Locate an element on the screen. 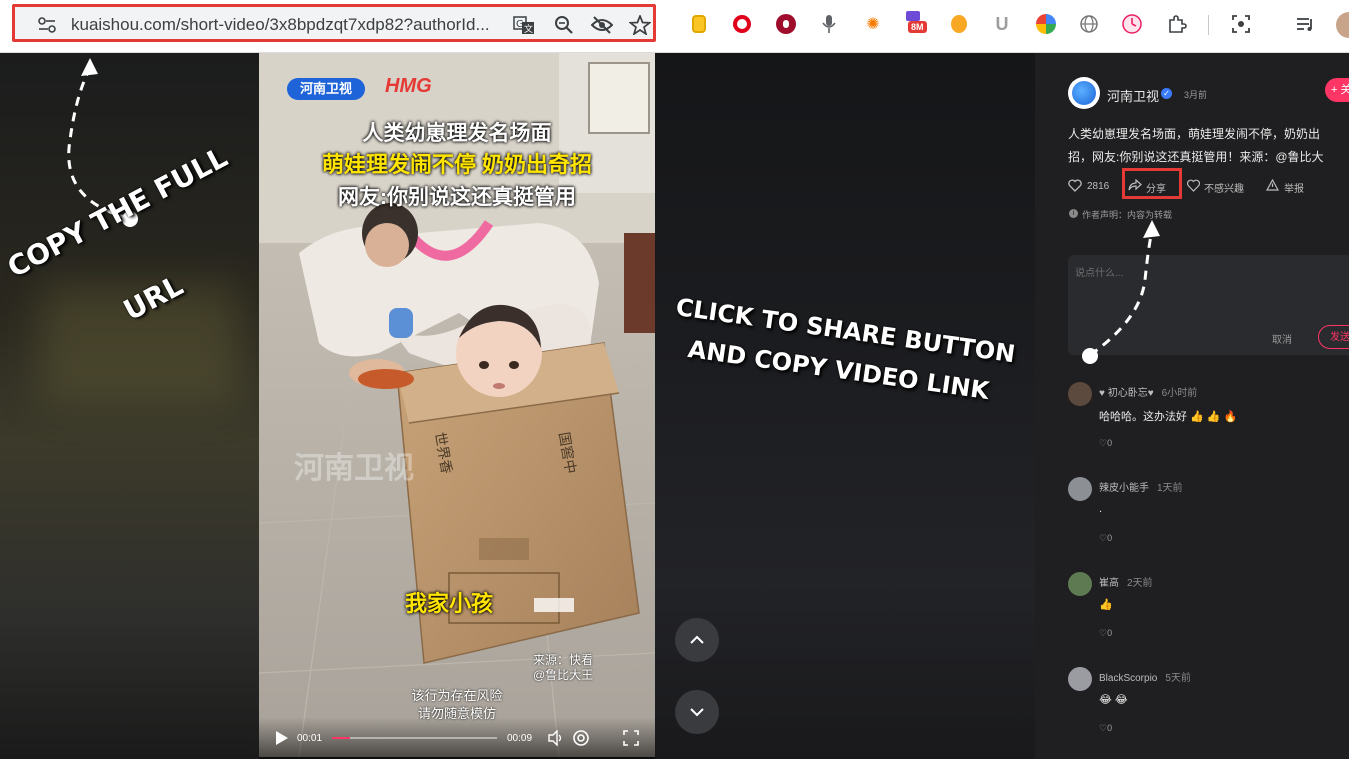 Image resolution: width=1349 pixels, height=759 pixels. arrow-to-share-button is located at coordinates (1121, 292).